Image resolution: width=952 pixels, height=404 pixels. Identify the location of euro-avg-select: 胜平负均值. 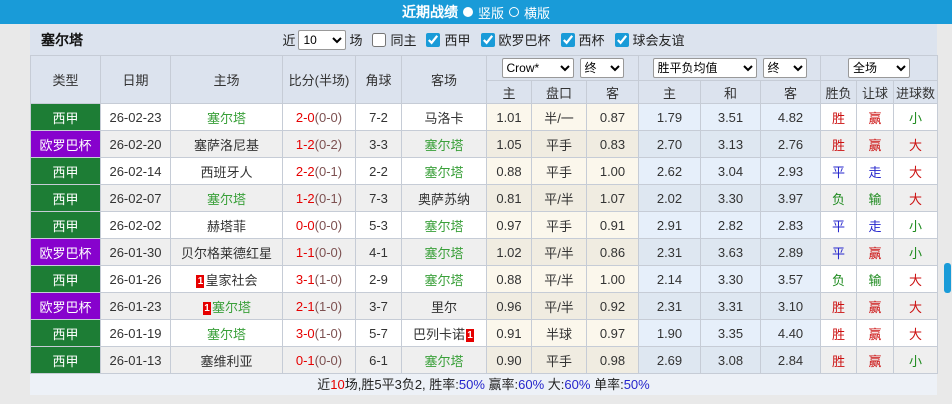
(704, 68).